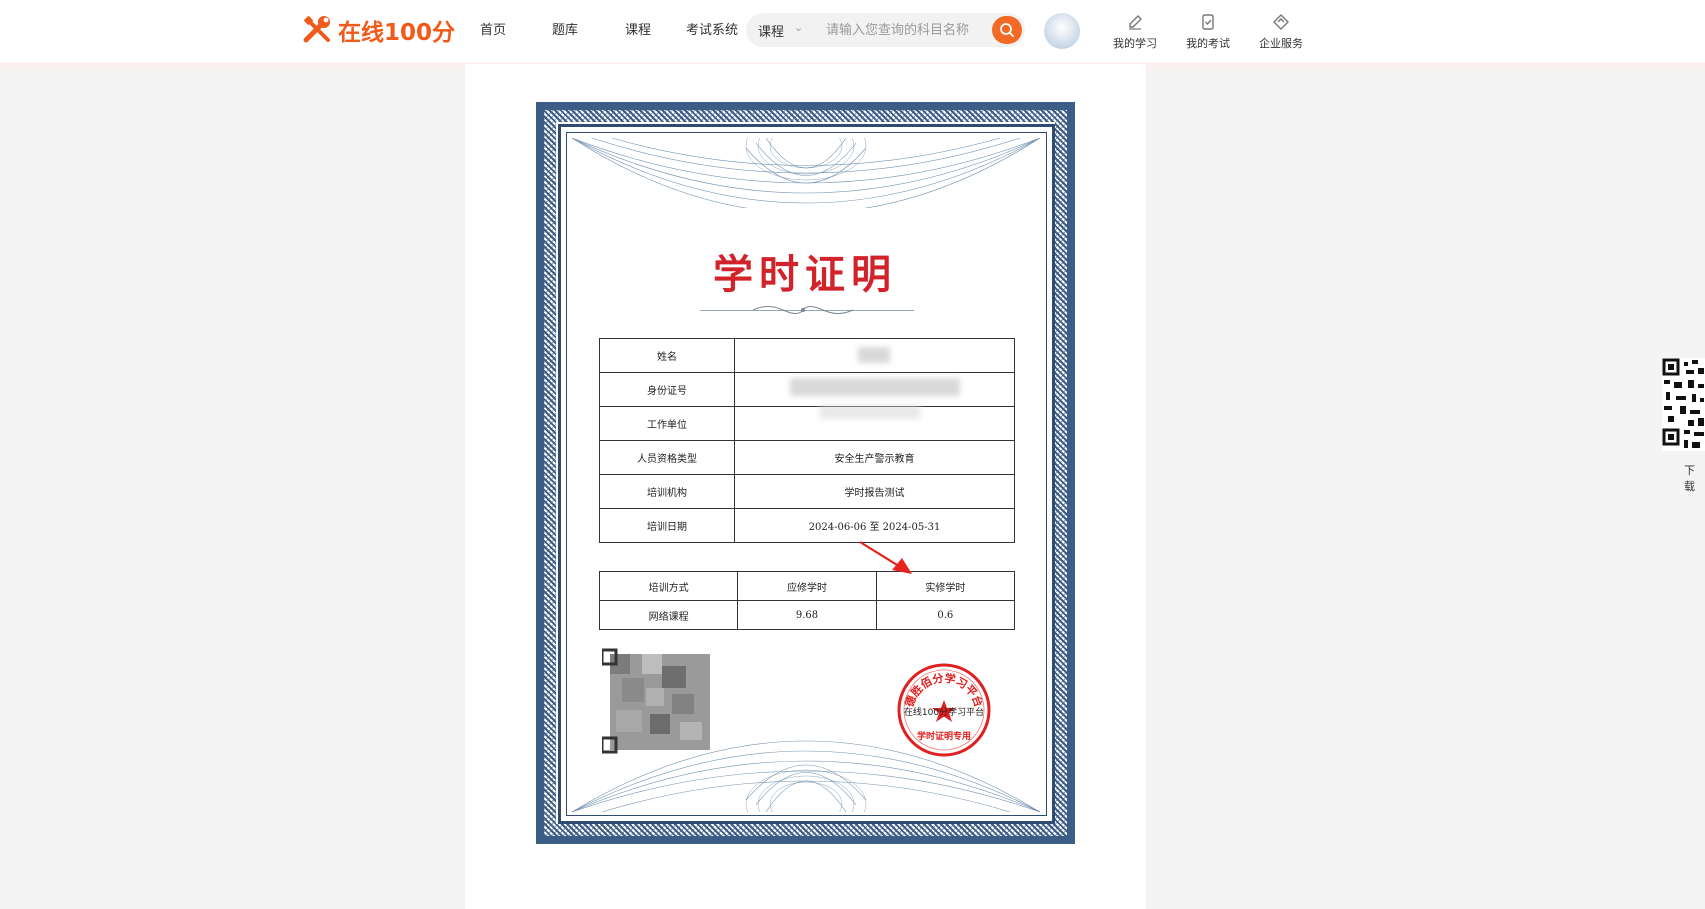 The width and height of the screenshot is (1705, 909). I want to click on tools-logo-icon, so click(316, 29).